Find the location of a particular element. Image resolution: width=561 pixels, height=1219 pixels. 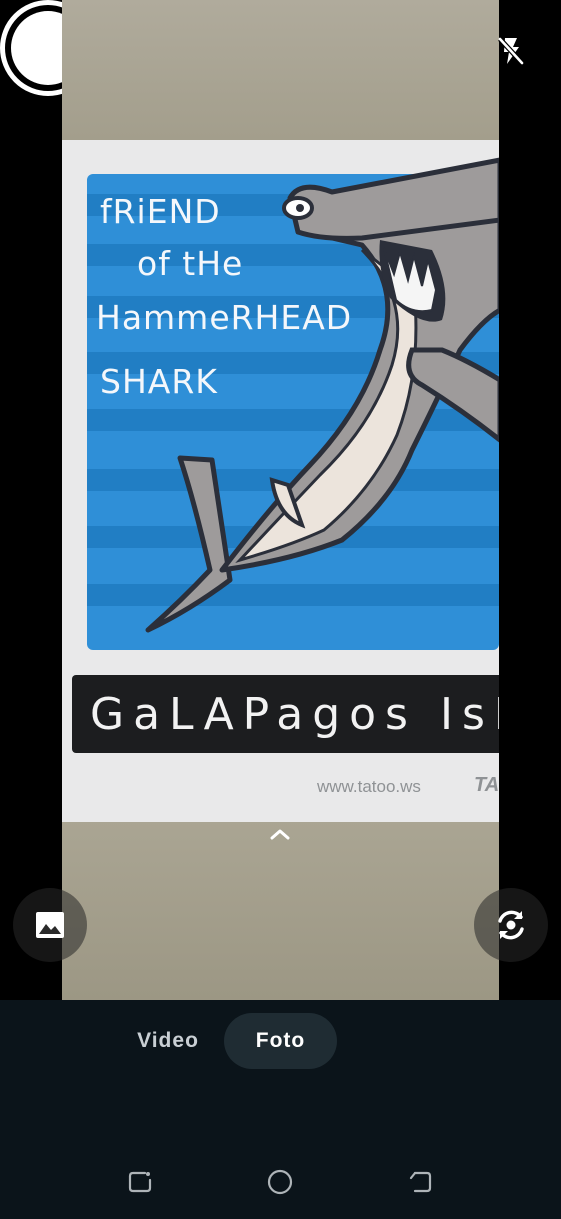

switch-camera-button is located at coordinates (511, 925).